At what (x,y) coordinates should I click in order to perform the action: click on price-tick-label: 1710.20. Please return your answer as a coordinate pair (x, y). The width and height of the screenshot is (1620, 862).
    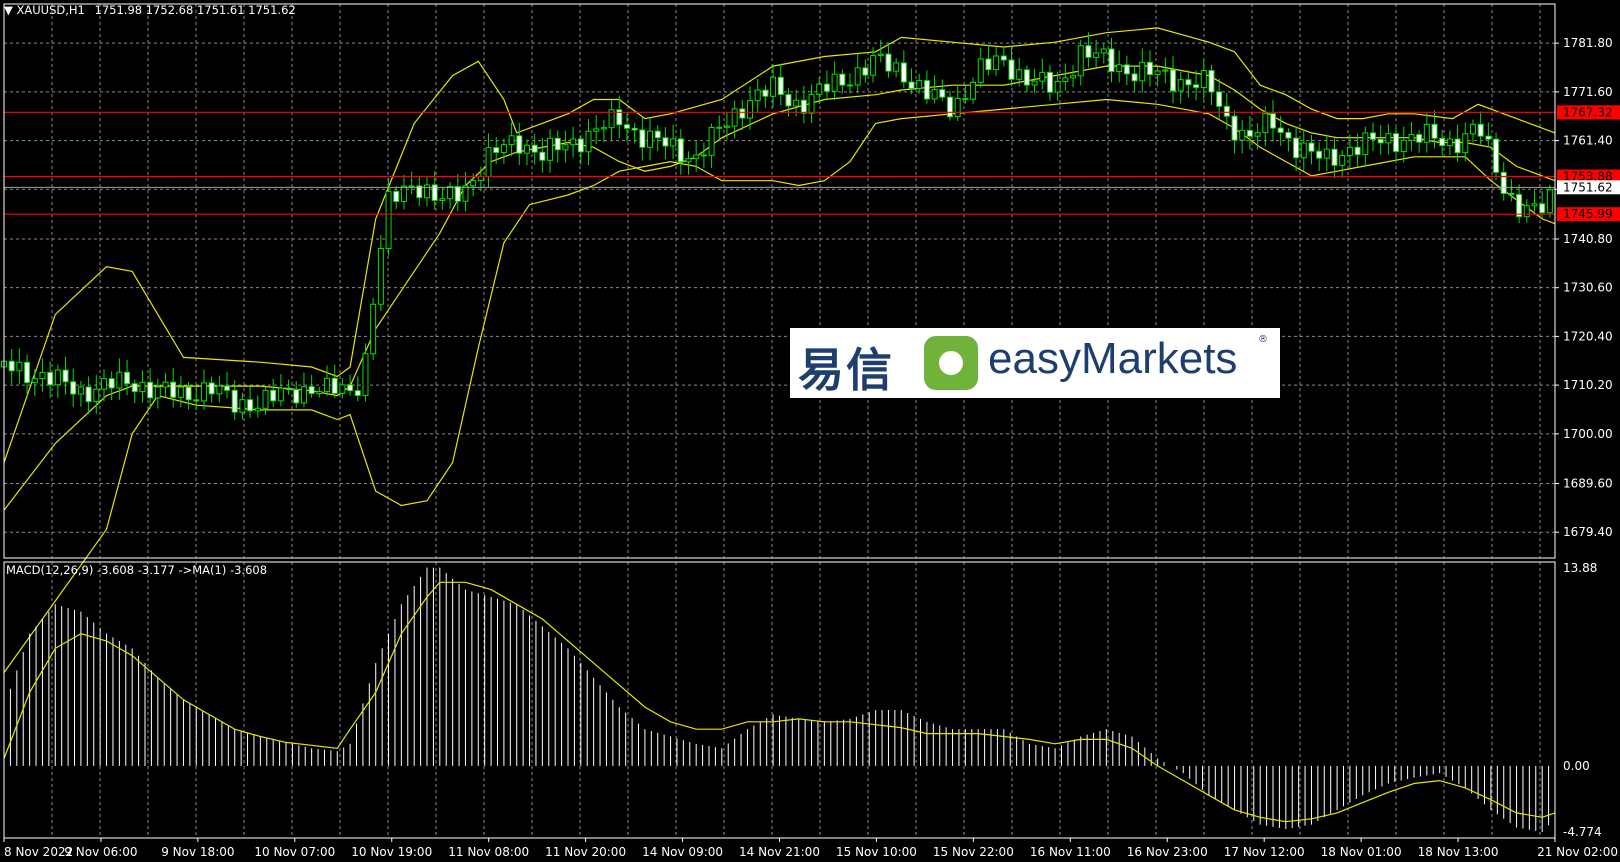
    Looking at the image, I should click on (1588, 385).